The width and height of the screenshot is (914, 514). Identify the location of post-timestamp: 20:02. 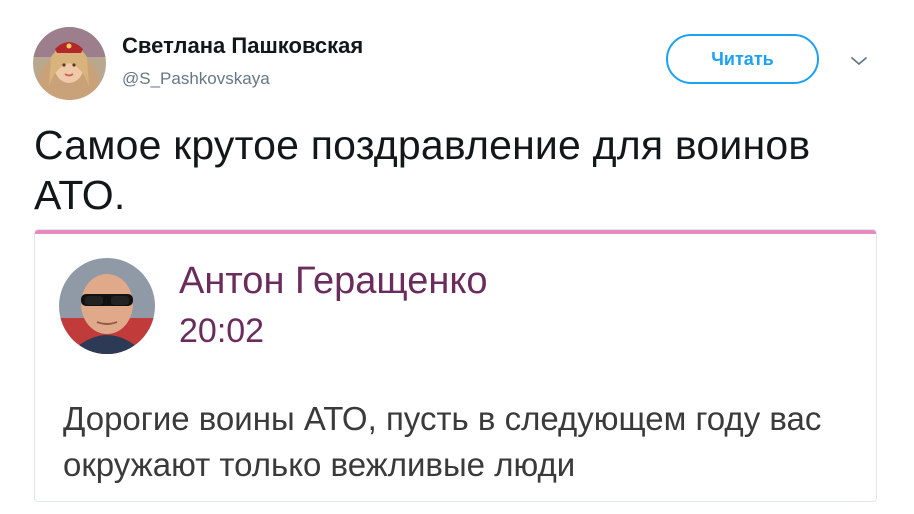
(222, 331).